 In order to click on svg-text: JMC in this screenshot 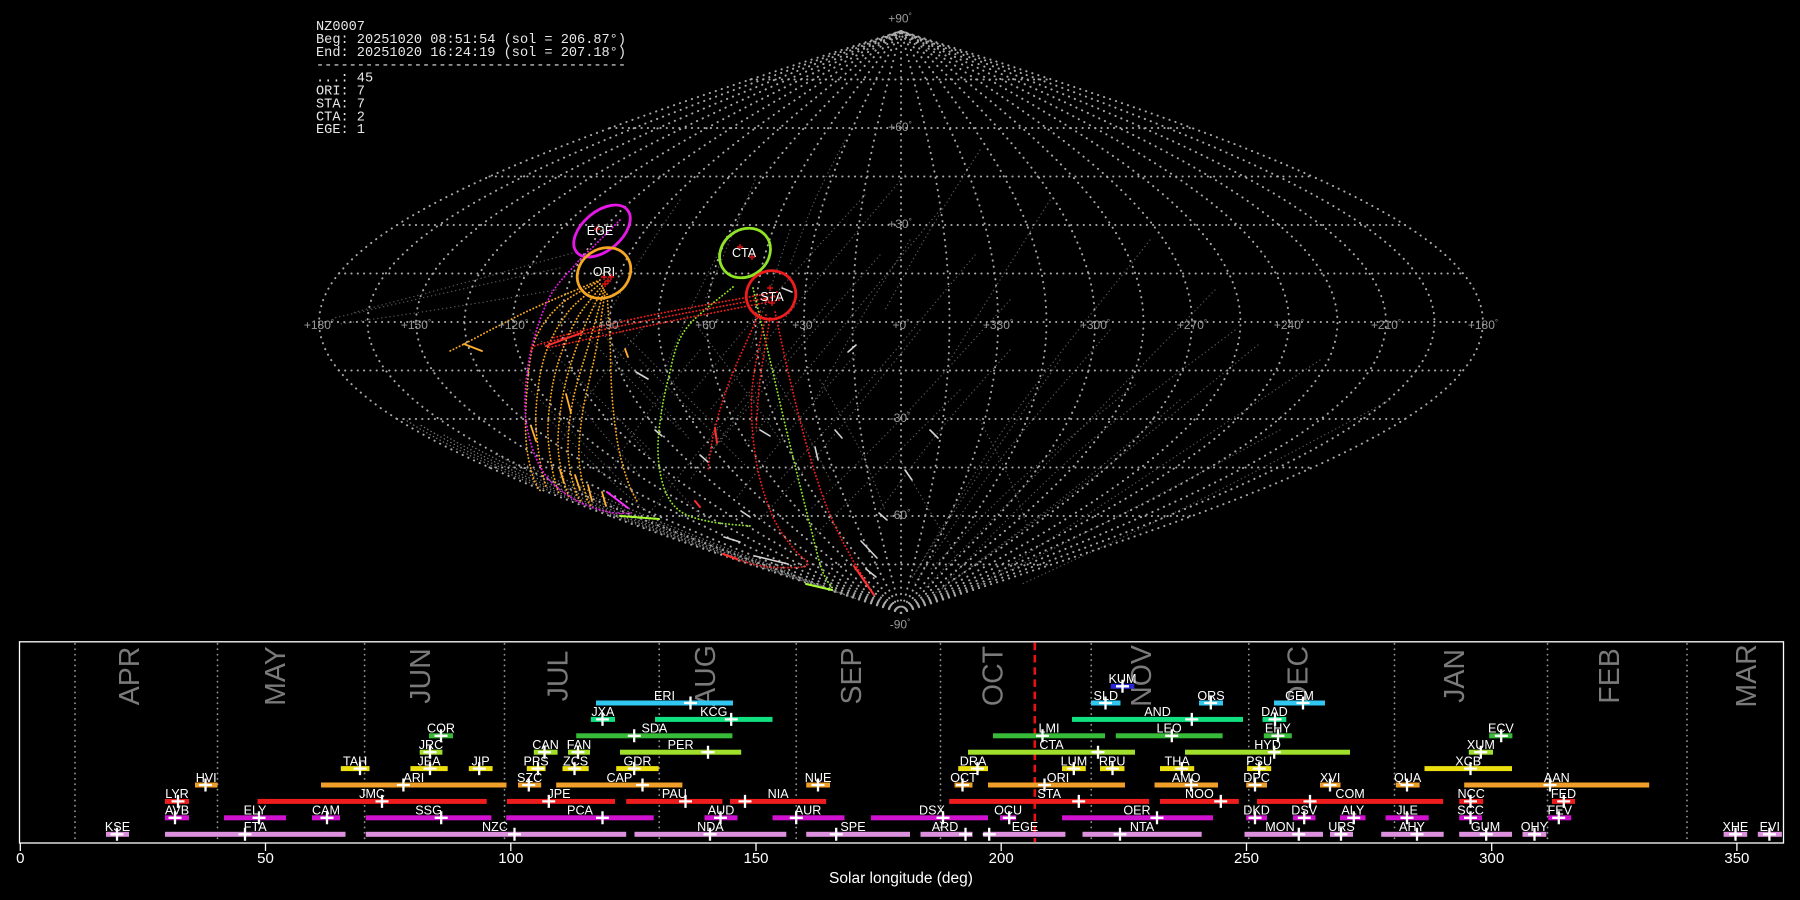, I will do `click(372, 794)`.